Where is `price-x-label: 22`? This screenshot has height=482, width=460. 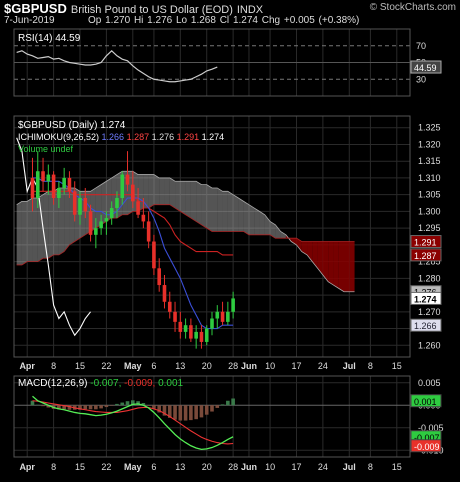 price-x-label: 22 is located at coordinates (106, 366).